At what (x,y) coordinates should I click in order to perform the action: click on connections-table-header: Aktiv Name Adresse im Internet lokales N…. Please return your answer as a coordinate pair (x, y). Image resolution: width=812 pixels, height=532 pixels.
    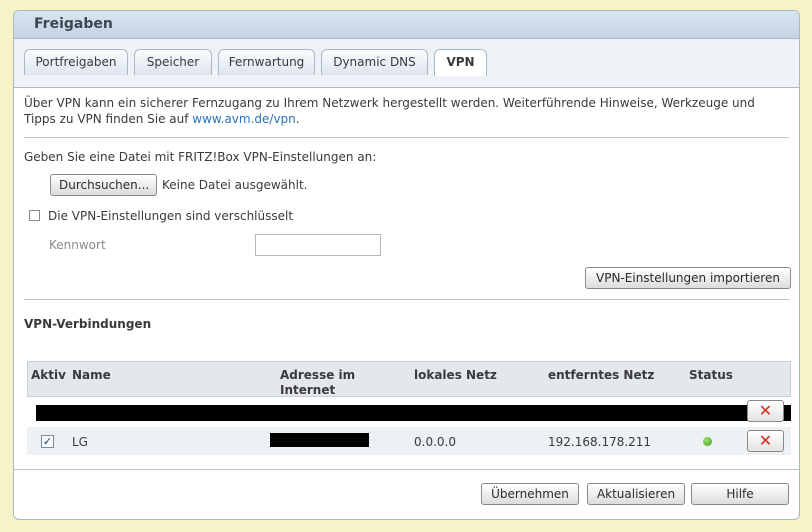
    Looking at the image, I should click on (409, 379).